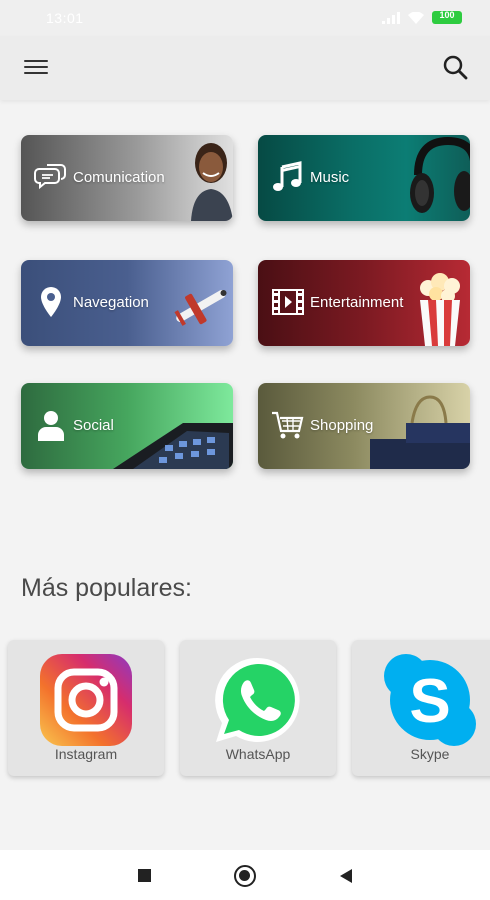 Image resolution: width=490 pixels, height=900 pixels. Describe the element at coordinates (173, 446) in the screenshot. I see `smartphone-image` at that location.